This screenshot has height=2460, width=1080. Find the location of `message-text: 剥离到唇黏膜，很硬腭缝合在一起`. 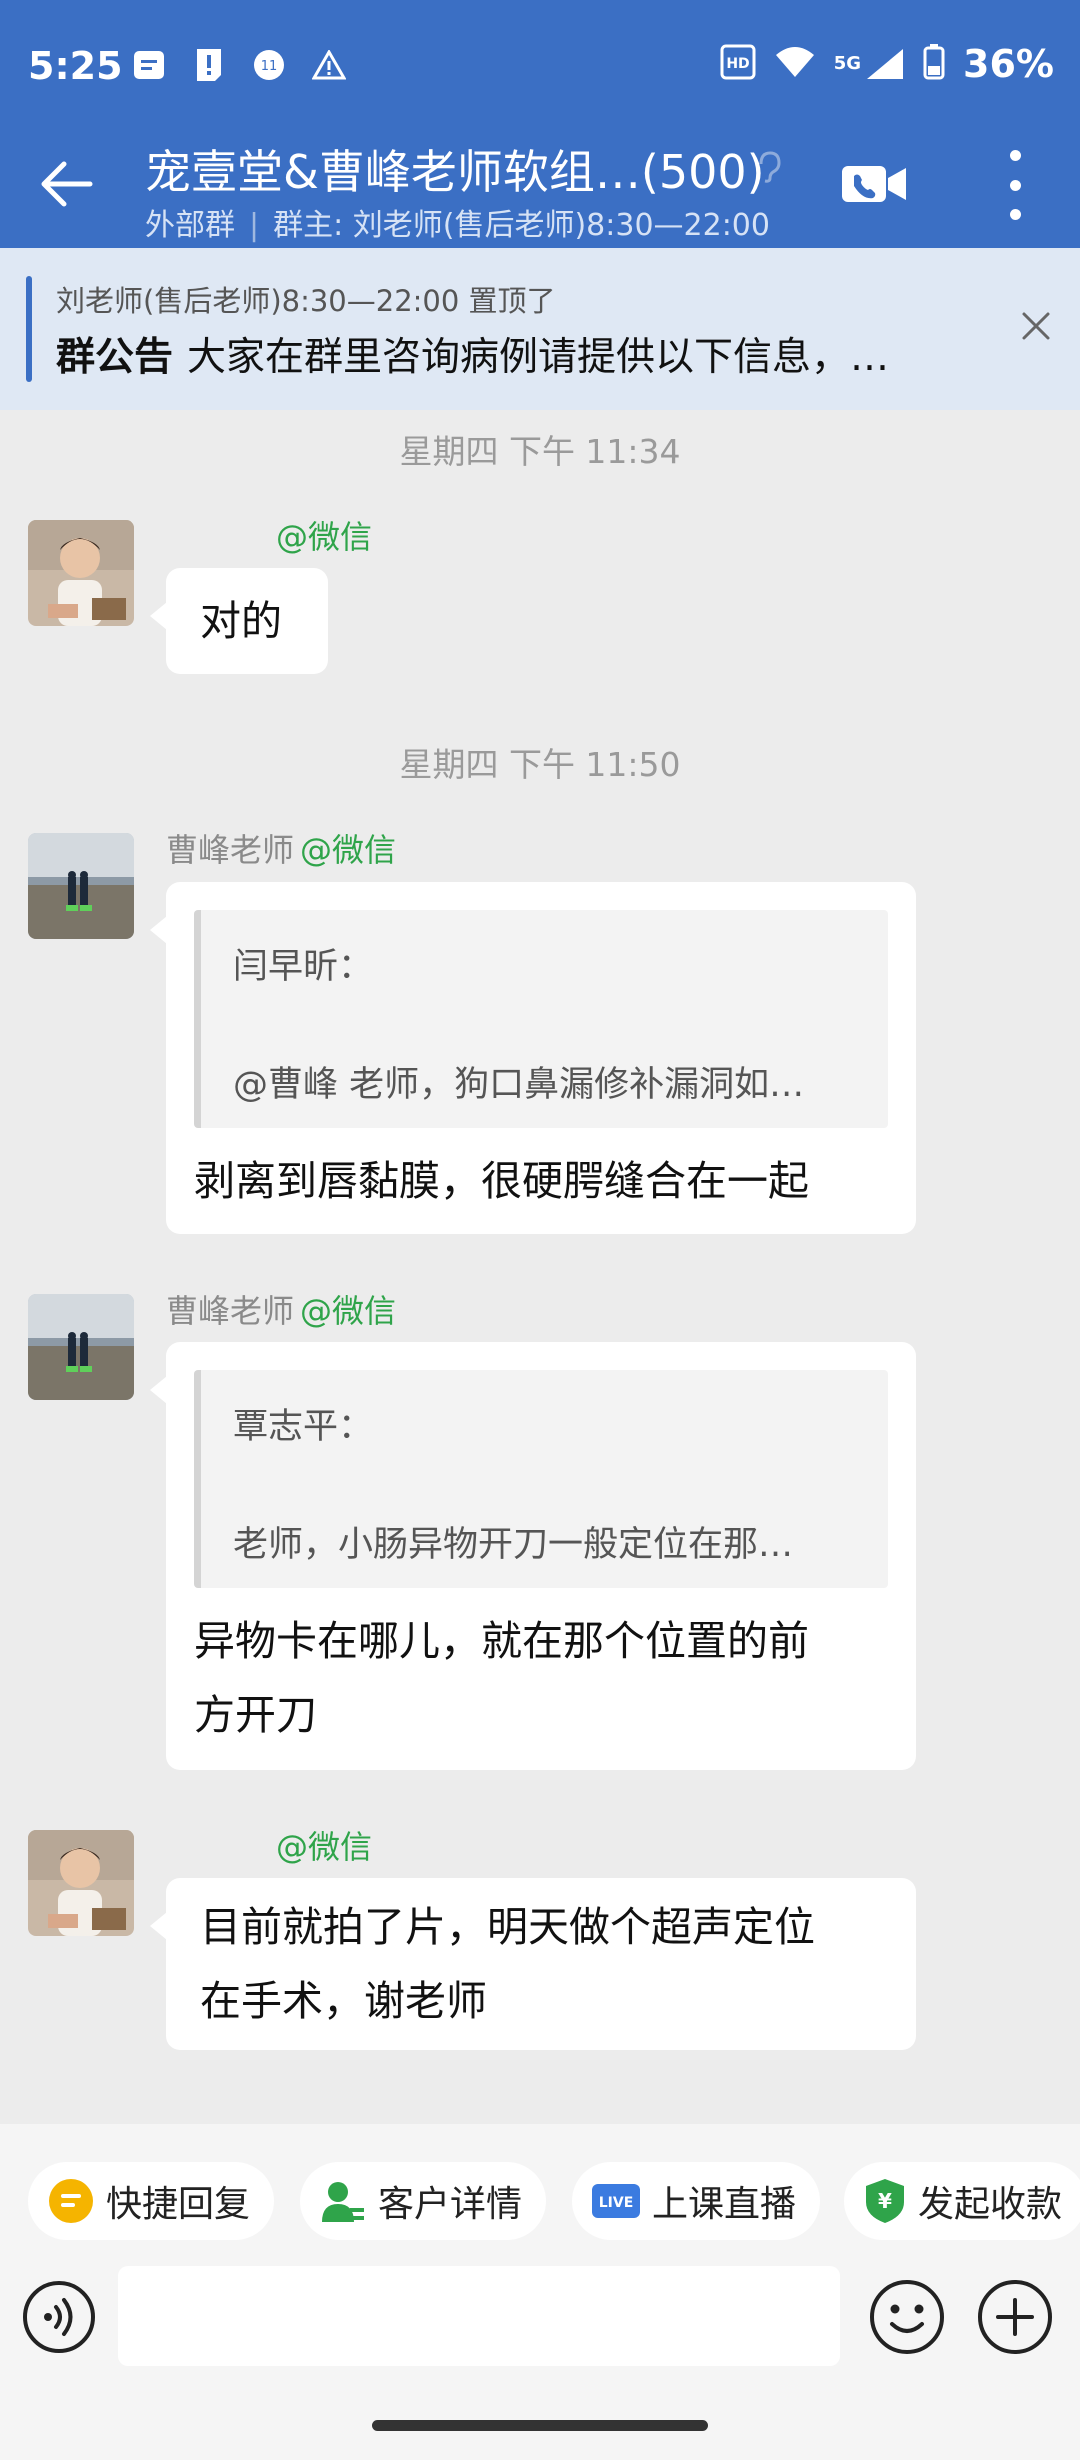

message-text: 剥离到唇黏膜，很硬腭缝合在一起 is located at coordinates (501, 1181).